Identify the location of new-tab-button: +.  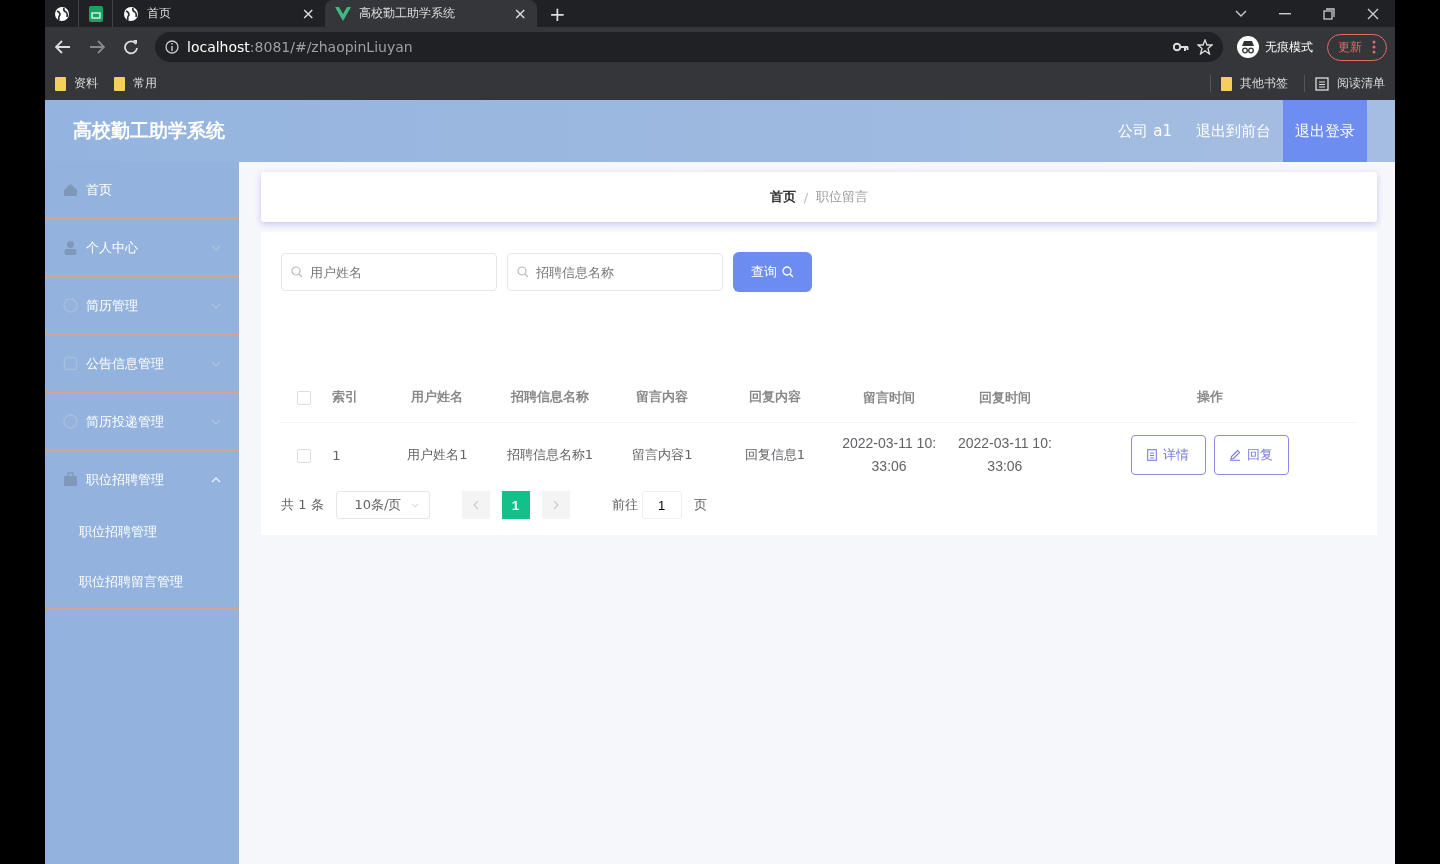
(557, 13).